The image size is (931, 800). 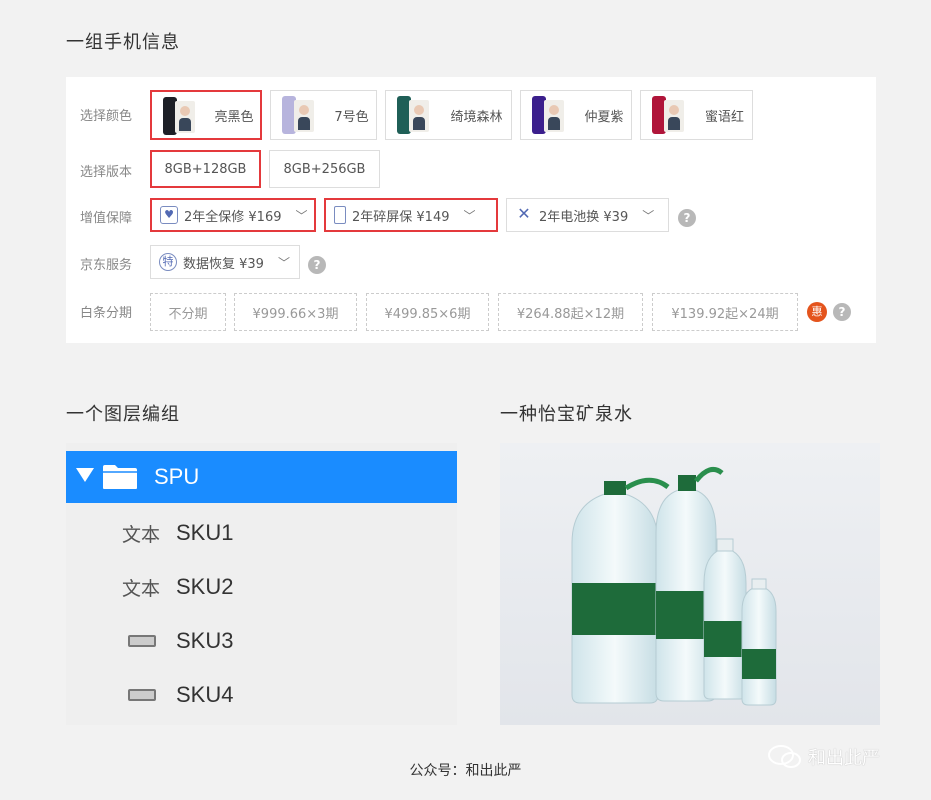 I want to click on wechat-icon, so click(x=784, y=756).